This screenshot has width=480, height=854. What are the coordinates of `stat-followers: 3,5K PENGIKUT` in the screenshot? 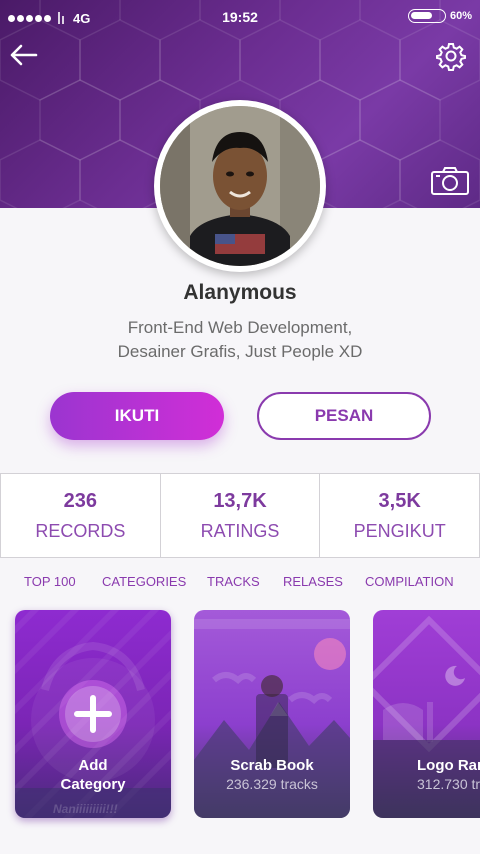 It's located at (400, 515).